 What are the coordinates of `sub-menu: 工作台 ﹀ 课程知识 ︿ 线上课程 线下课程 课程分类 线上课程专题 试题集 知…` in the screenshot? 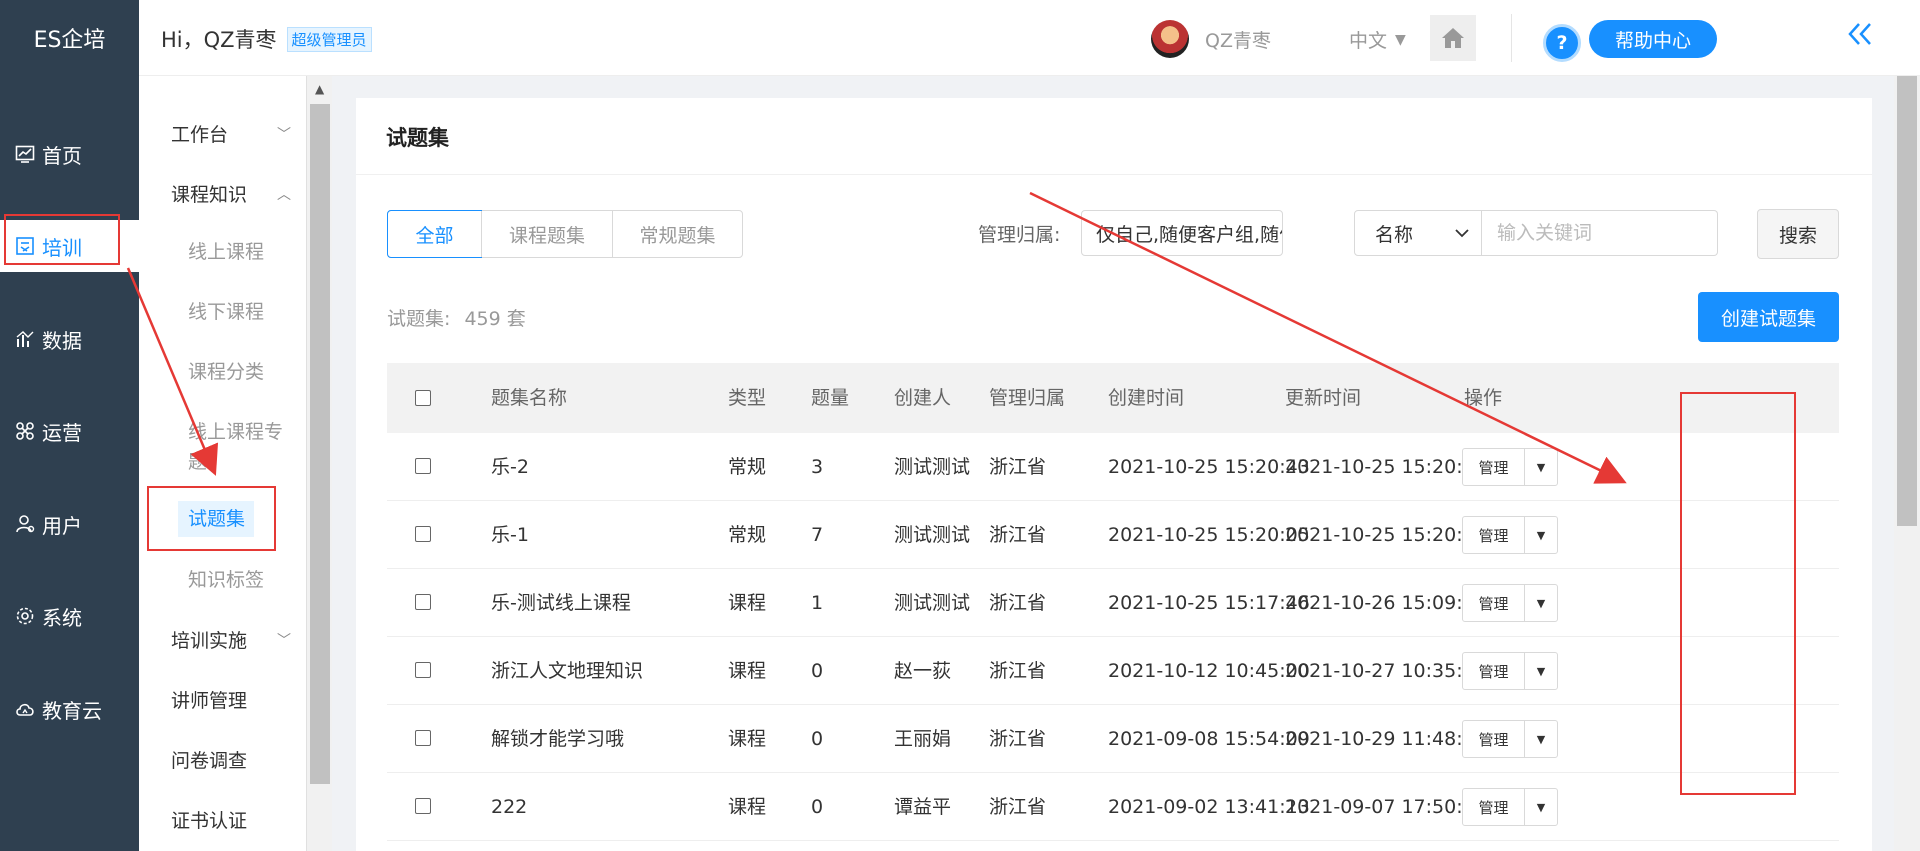 It's located at (222, 463).